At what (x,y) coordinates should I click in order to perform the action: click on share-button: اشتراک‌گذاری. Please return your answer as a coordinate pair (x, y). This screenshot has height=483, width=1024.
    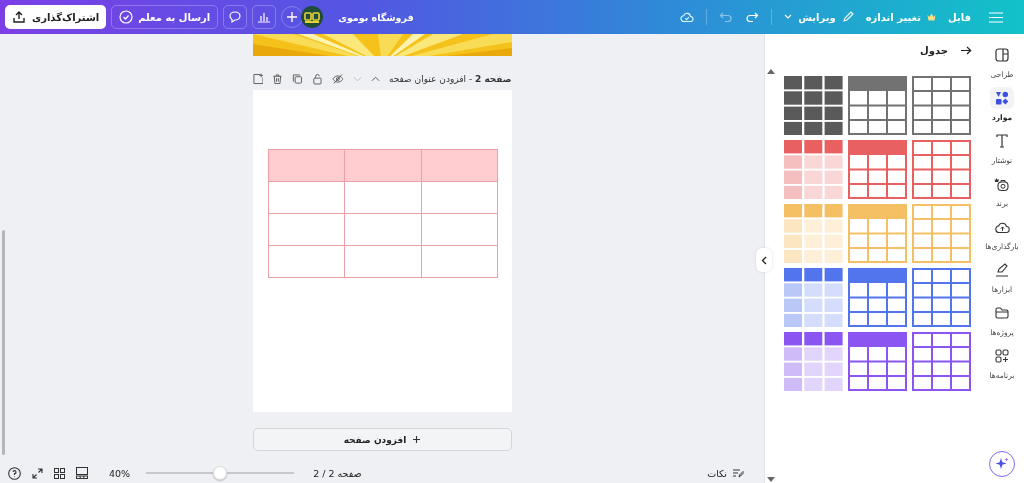
    Looking at the image, I should click on (56, 17).